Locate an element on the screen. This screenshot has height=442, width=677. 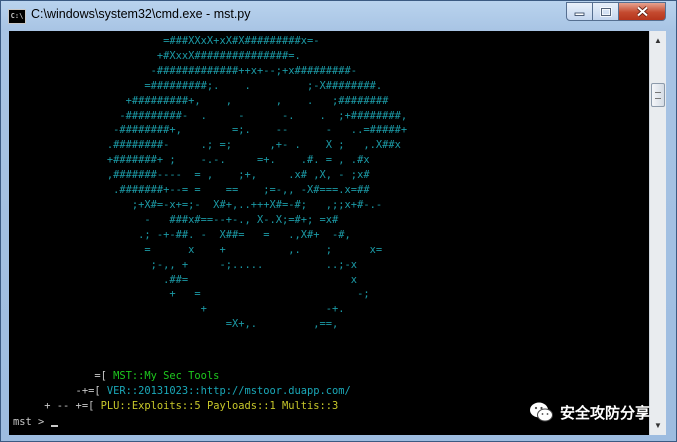
command-prompt: mst > is located at coordinates (35, 422).